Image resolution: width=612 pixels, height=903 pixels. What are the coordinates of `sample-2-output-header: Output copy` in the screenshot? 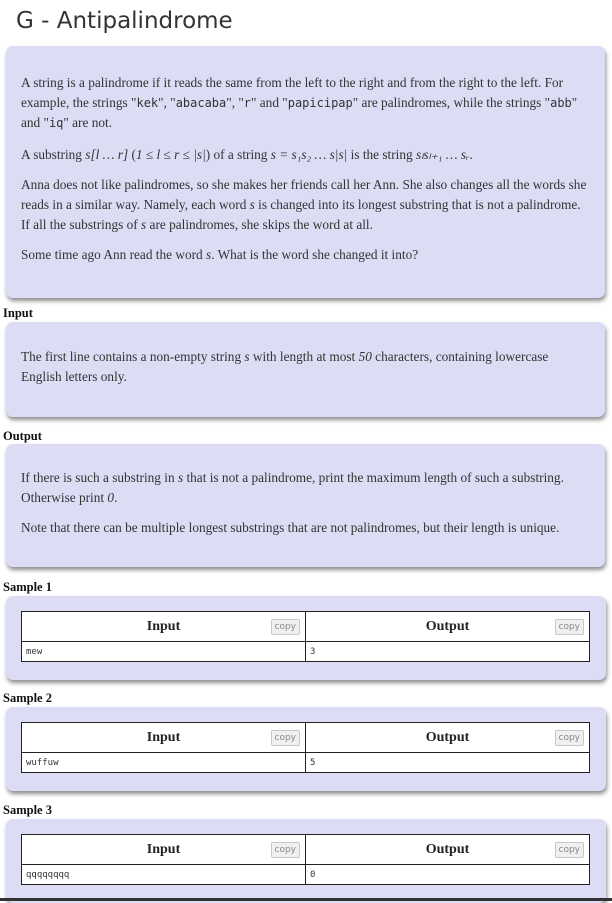 It's located at (447, 737).